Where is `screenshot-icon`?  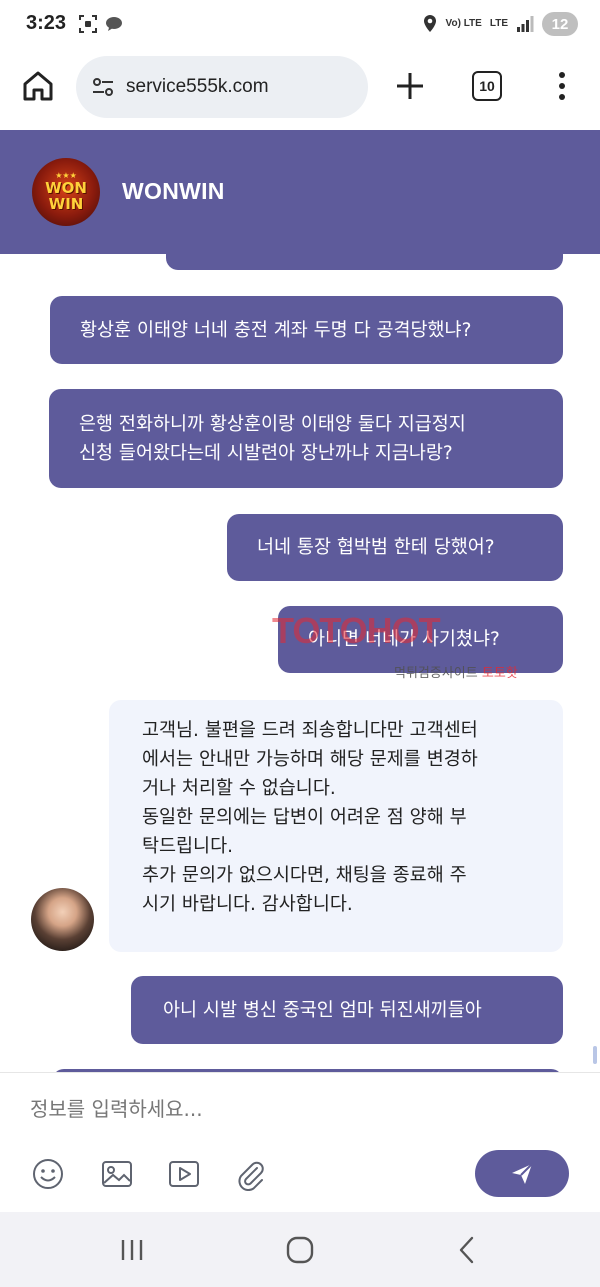 screenshot-icon is located at coordinates (88, 24).